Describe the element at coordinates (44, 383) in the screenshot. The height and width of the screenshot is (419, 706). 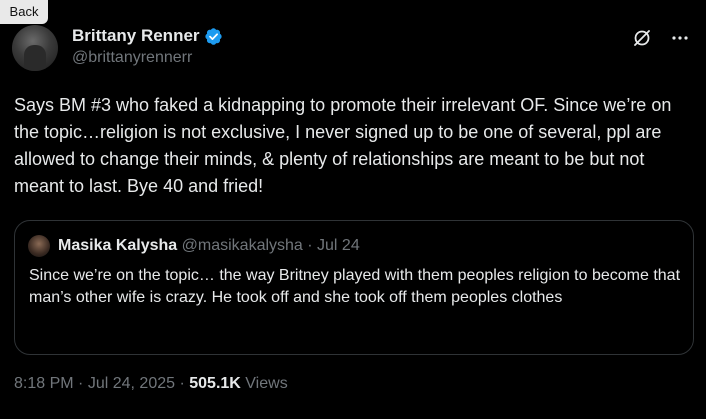
I see `tweet-time: 8:18 PM` at that location.